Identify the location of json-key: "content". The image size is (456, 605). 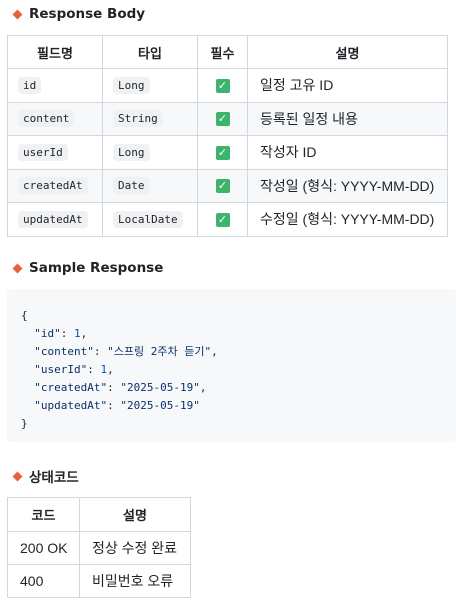
(64, 351).